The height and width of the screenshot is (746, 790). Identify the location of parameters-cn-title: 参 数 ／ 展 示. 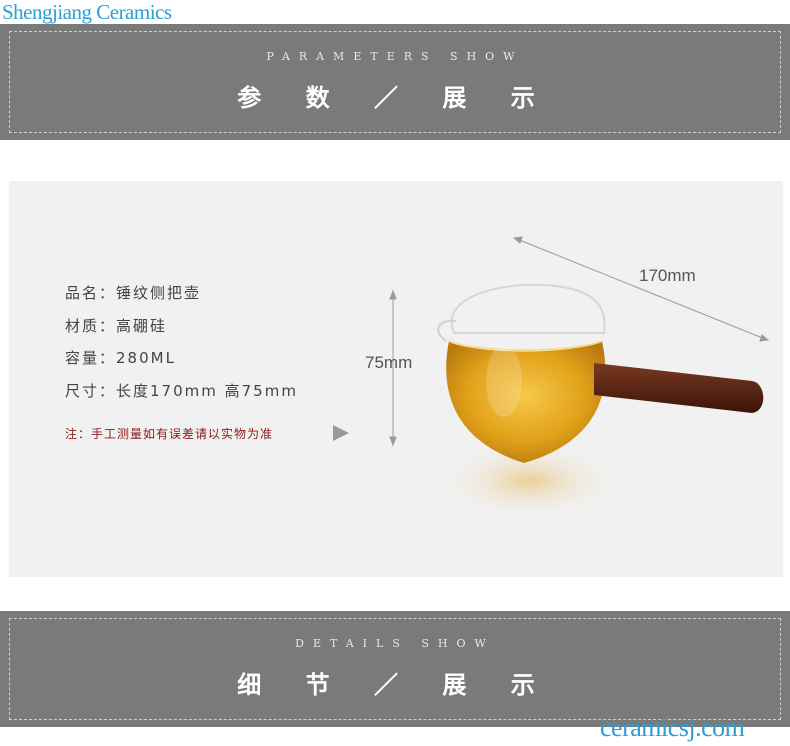
(395, 98).